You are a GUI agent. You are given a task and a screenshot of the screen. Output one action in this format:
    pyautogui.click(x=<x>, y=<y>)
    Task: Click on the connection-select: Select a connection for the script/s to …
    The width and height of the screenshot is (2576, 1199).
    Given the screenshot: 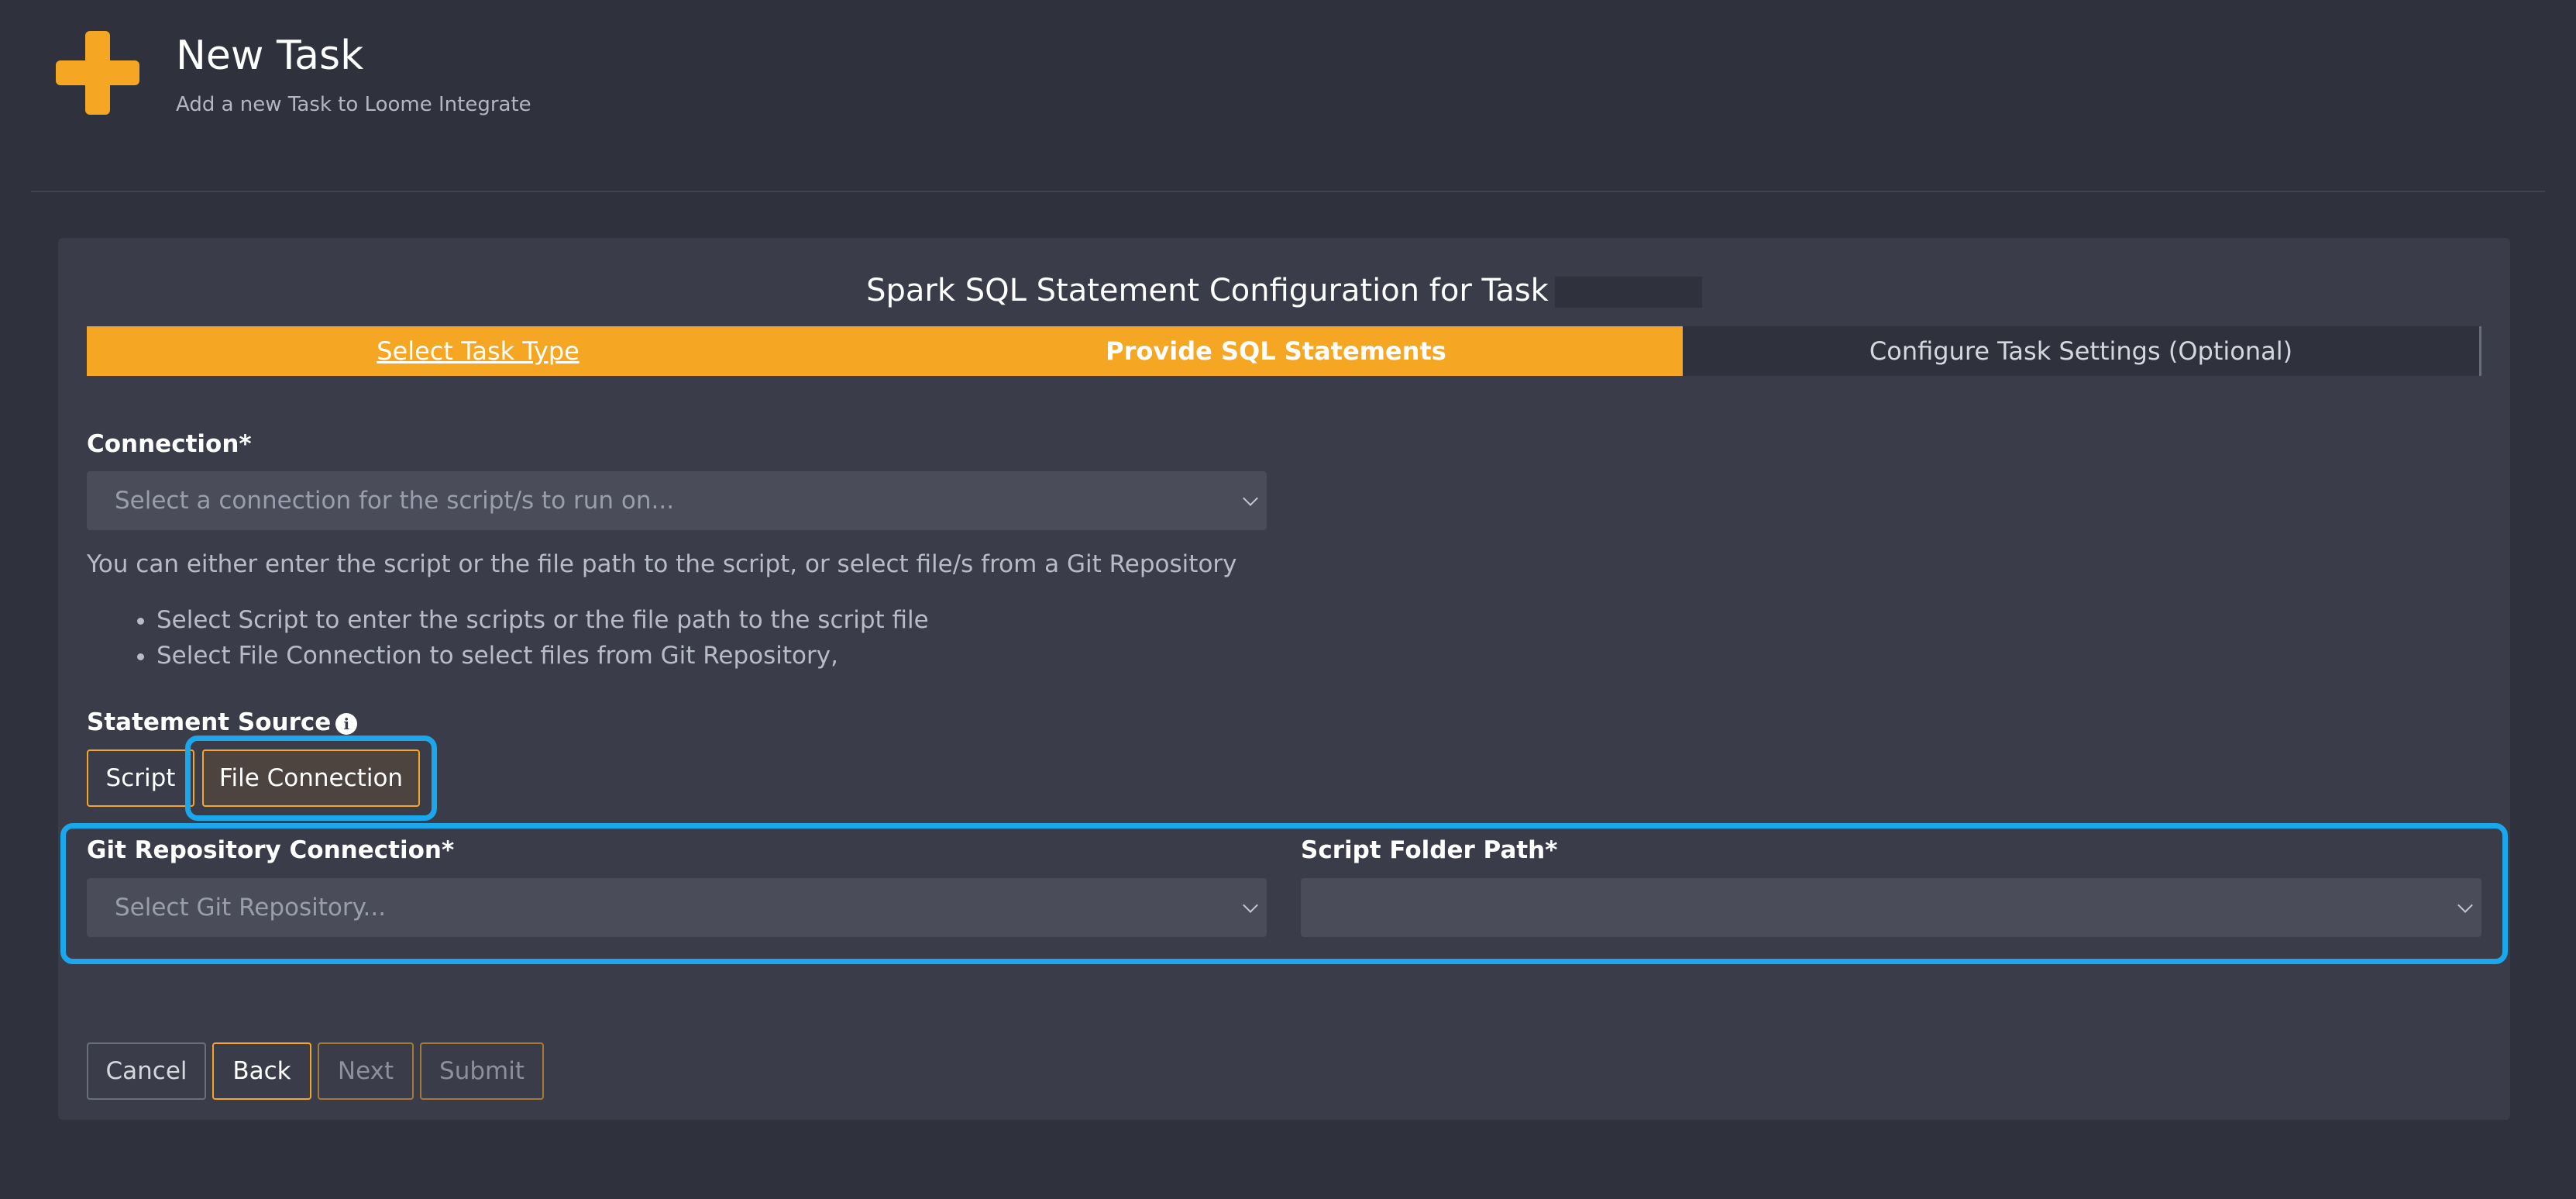 What is the action you would take?
    pyautogui.click(x=677, y=500)
    